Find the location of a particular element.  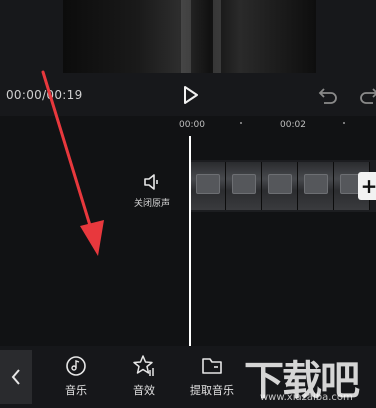

extract-music-label: 提取音乐 is located at coordinates (212, 390).